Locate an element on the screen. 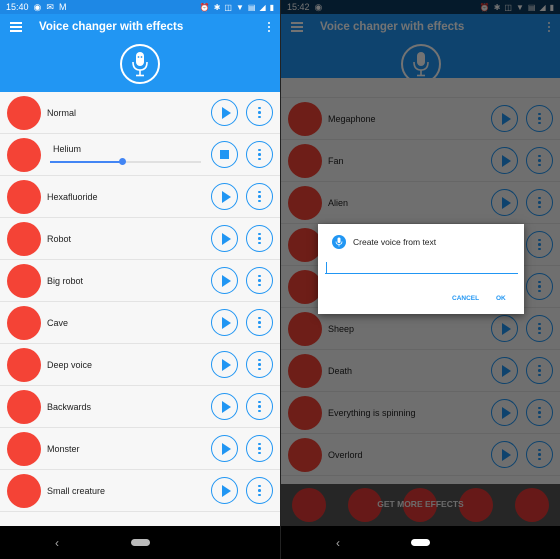 This screenshot has width=560, height=559. get-more-effects-bar: GET MORE EFFECTS is located at coordinates (420, 505).